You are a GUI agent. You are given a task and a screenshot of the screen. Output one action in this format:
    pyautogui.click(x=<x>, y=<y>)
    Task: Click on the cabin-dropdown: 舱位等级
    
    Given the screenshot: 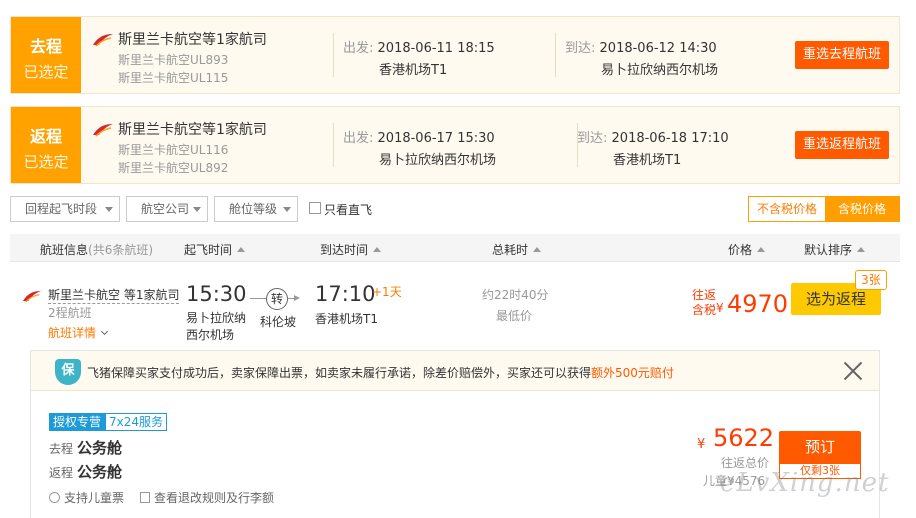 What is the action you would take?
    pyautogui.click(x=256, y=209)
    